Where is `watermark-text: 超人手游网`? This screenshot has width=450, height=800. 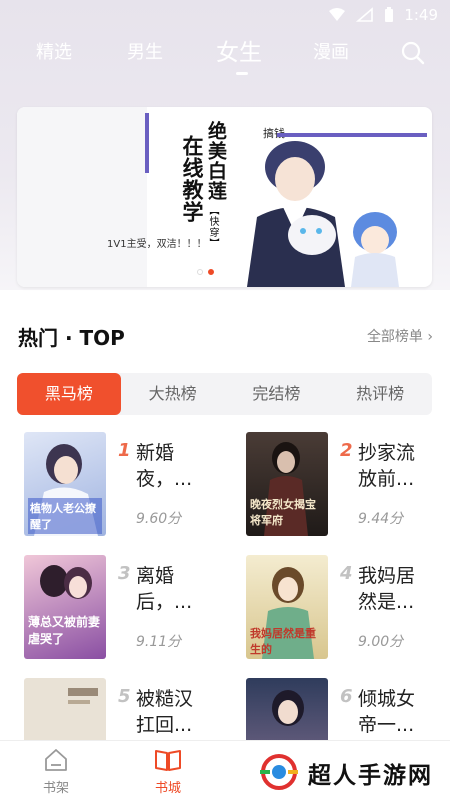
watermark-text: 超人手游网 is located at coordinates (370, 776).